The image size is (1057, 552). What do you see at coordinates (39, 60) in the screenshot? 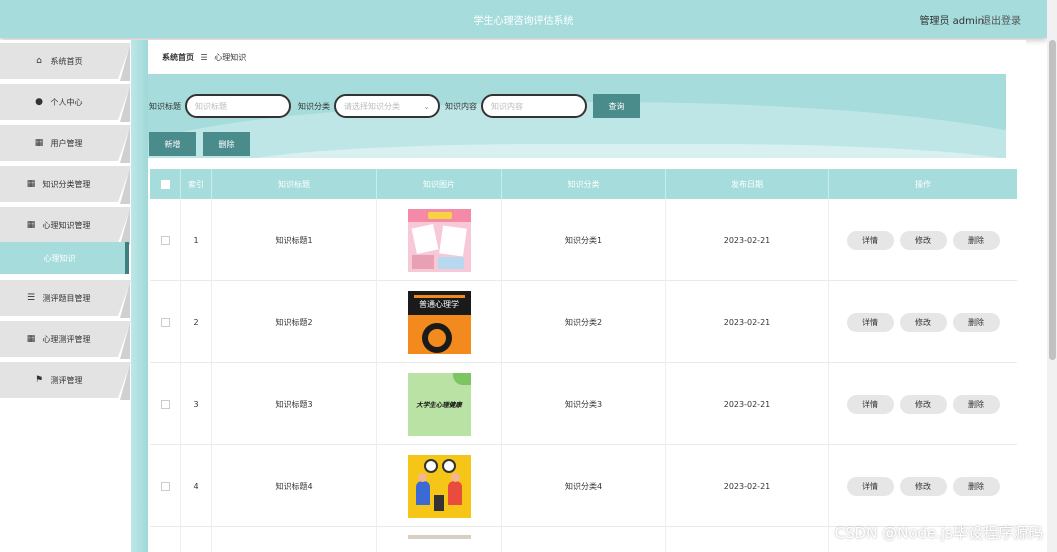
I see `home-icon: ⌂` at bounding box center [39, 60].